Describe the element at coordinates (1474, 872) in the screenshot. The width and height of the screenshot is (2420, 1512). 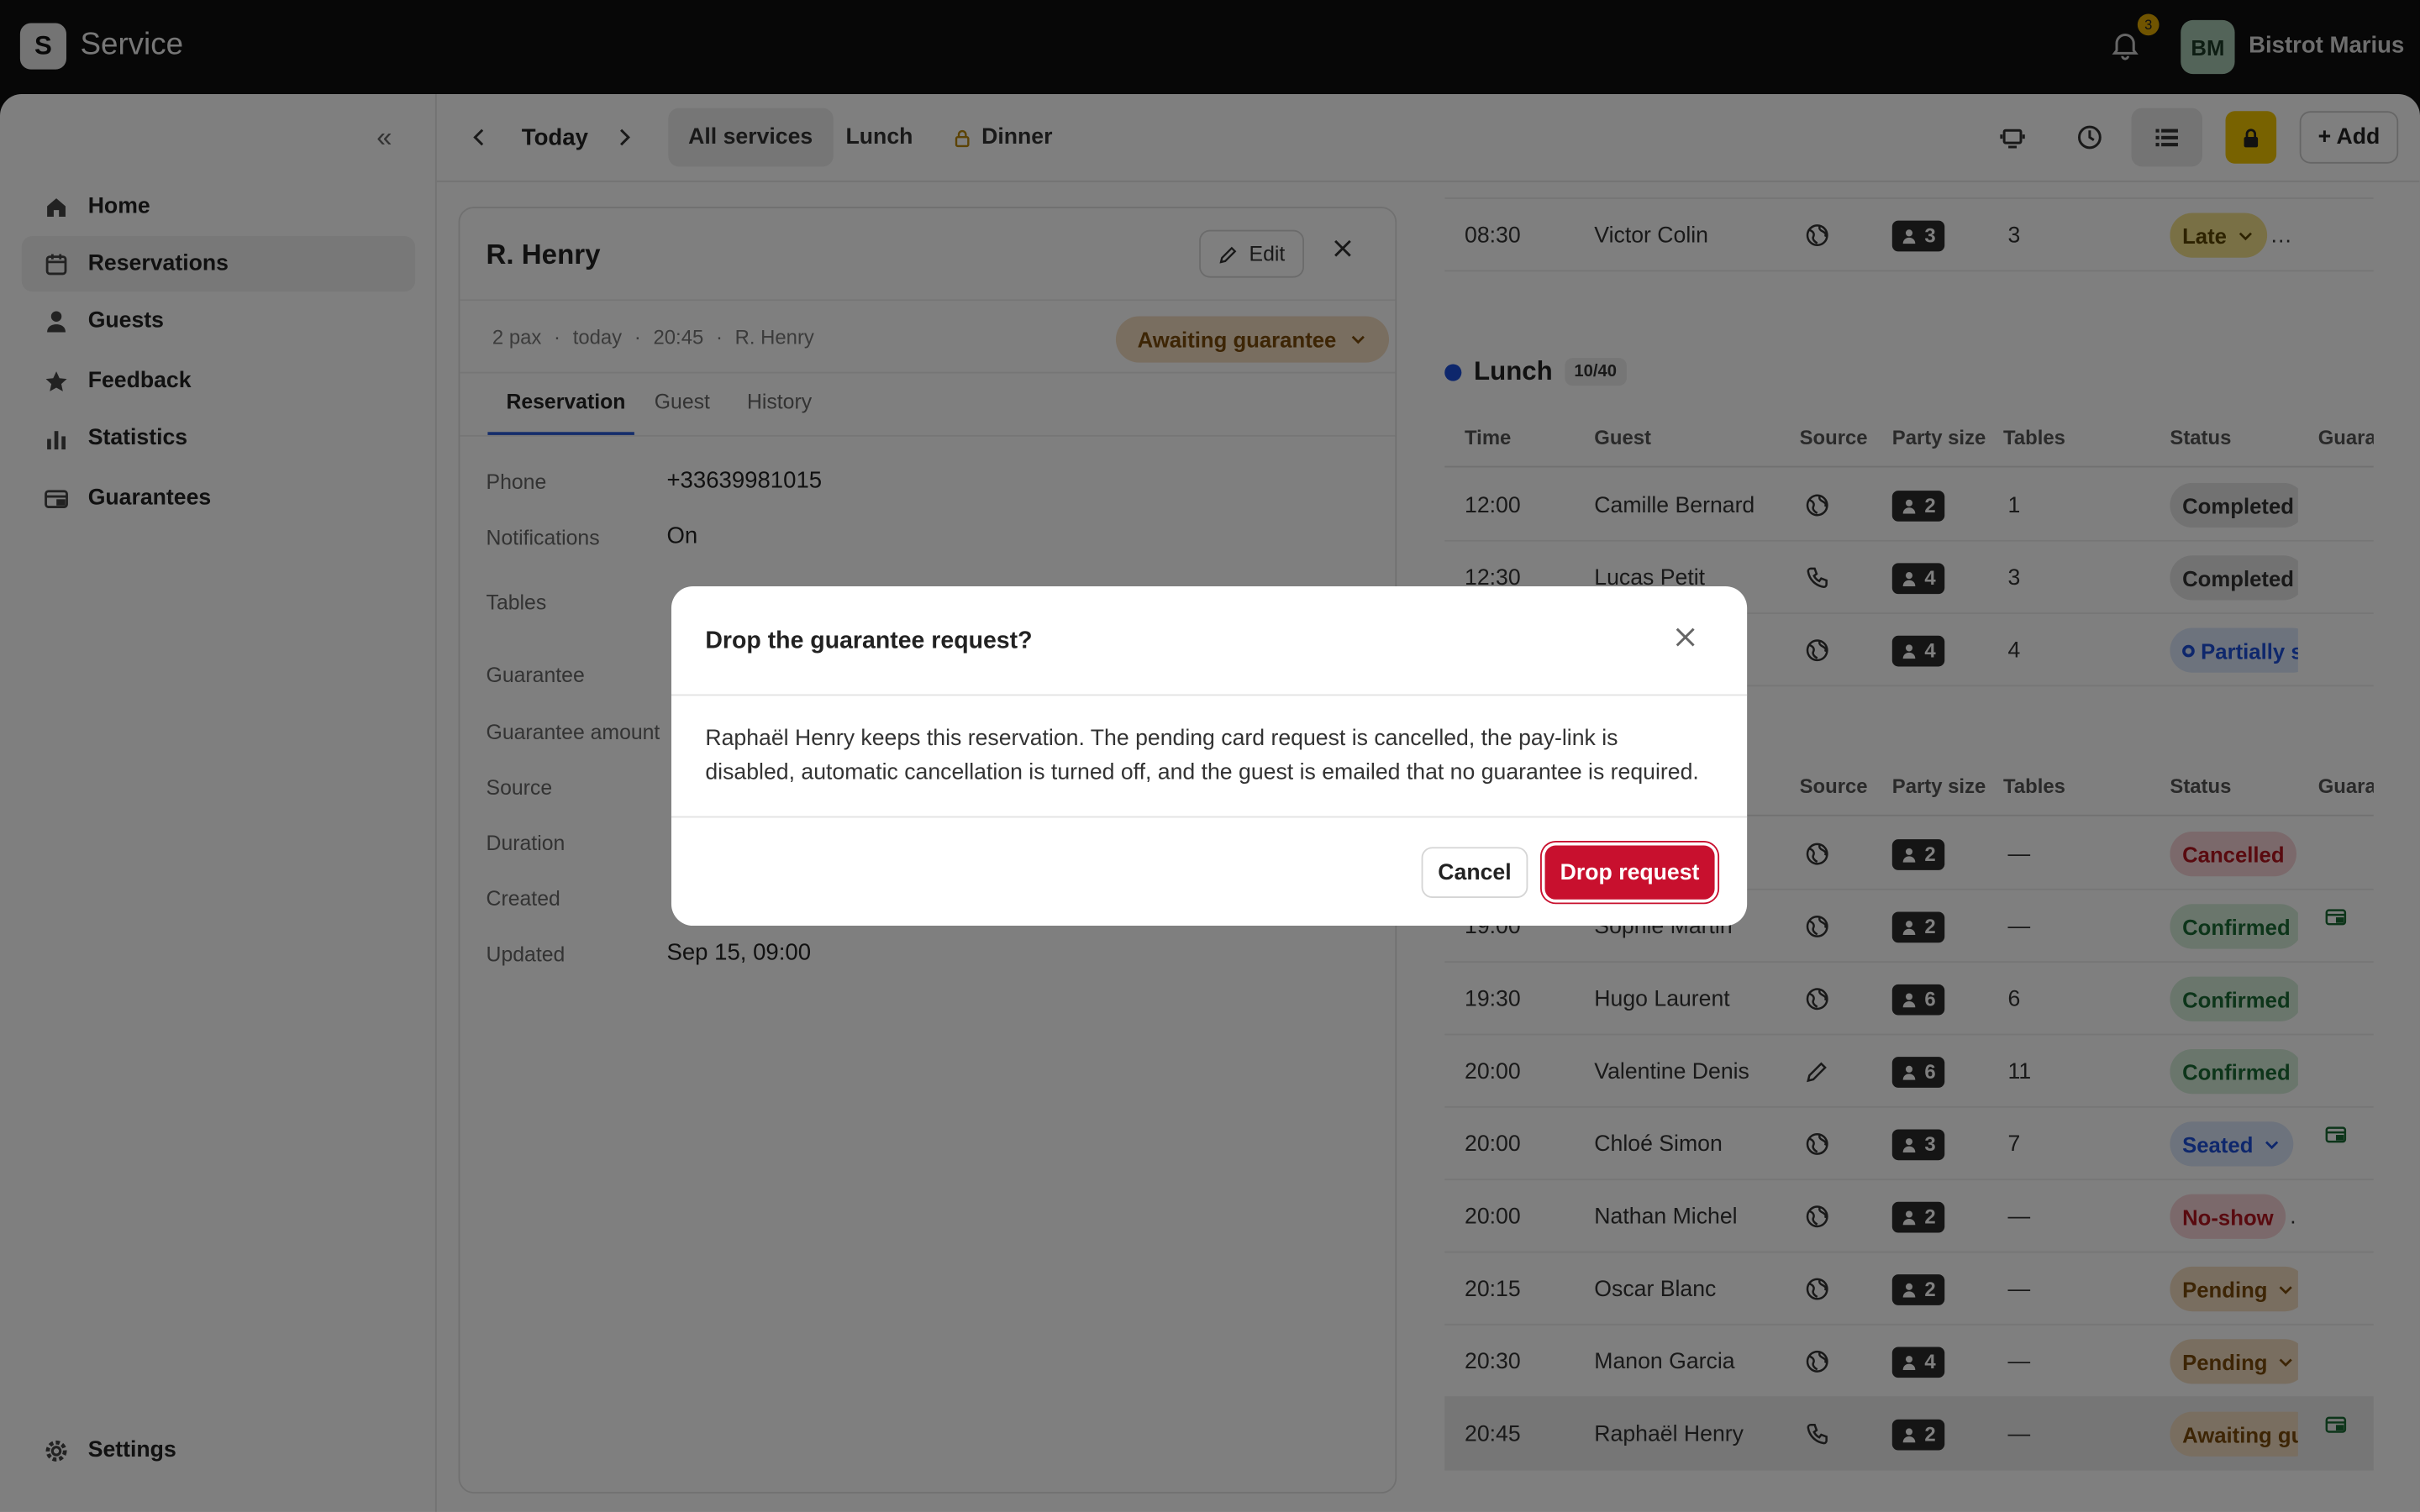
I see `cancel-button: Cancel` at that location.